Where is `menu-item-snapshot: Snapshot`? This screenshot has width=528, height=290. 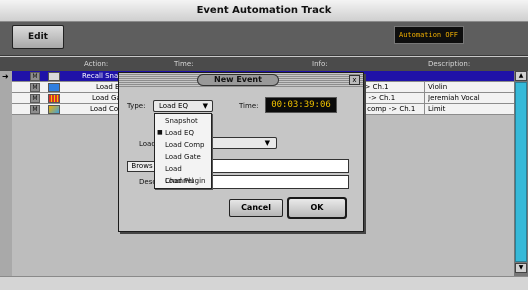 menu-item-snapshot: Snapshot is located at coordinates (183, 121).